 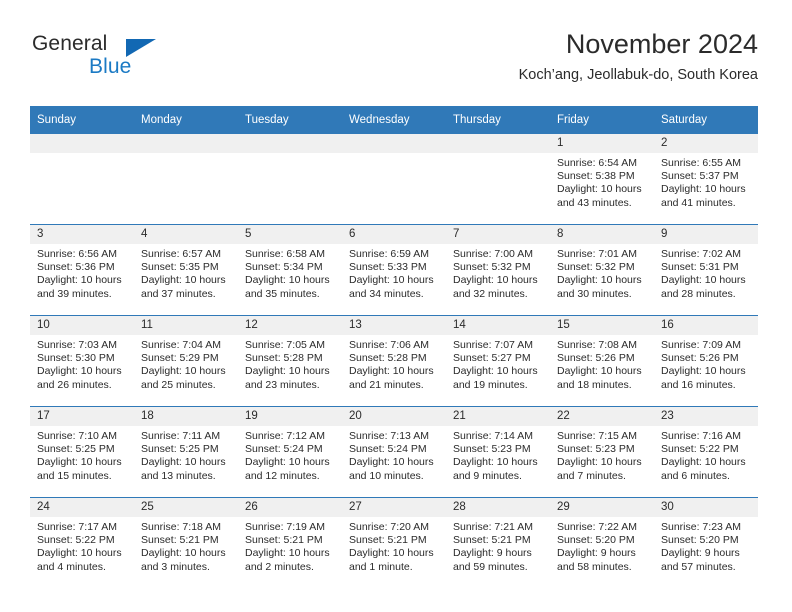 I want to click on sunset-text: Sunset: 5:30 PM, so click(x=76, y=358).